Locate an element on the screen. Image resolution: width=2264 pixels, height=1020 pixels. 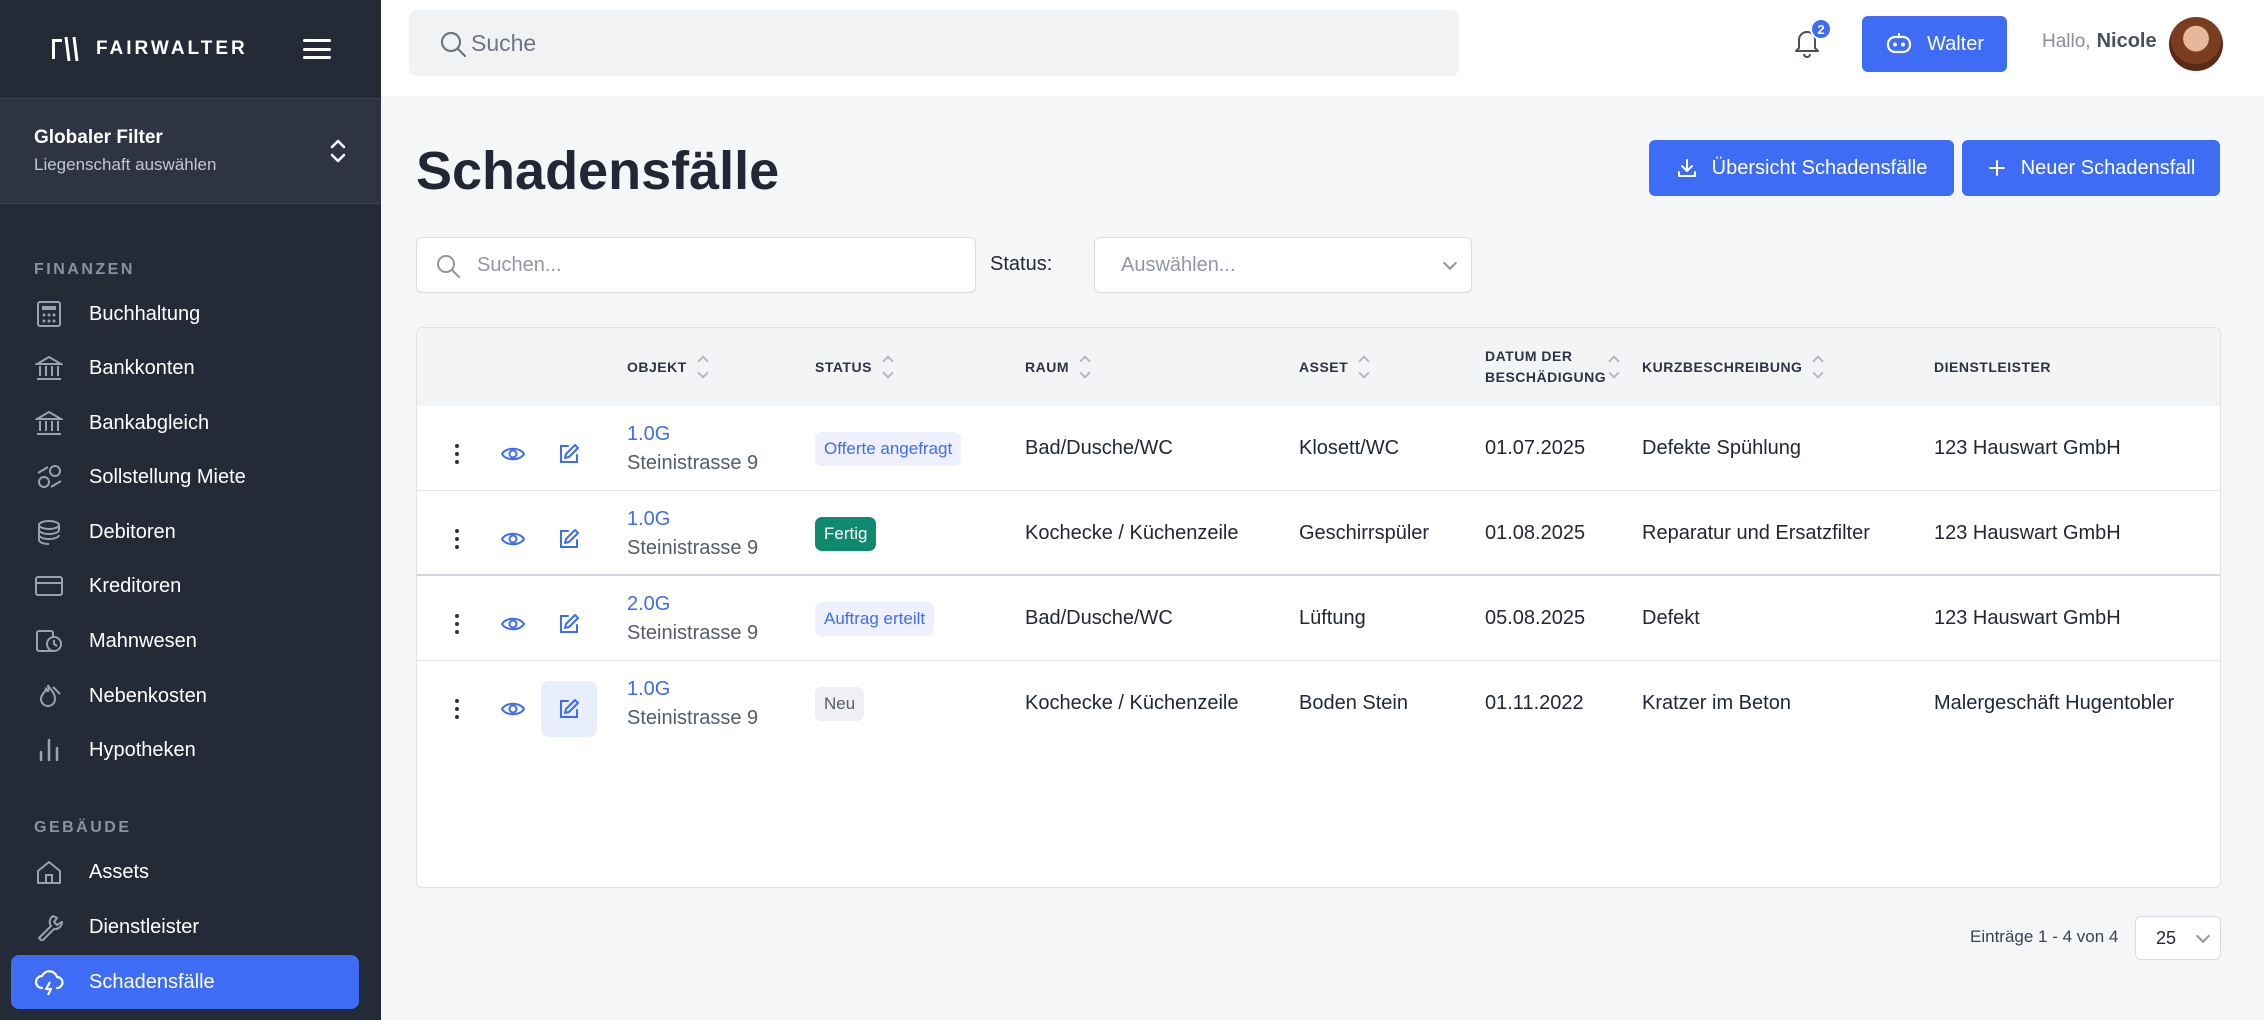
cell-status: Auftrag erteilt is located at coordinates (875, 618).